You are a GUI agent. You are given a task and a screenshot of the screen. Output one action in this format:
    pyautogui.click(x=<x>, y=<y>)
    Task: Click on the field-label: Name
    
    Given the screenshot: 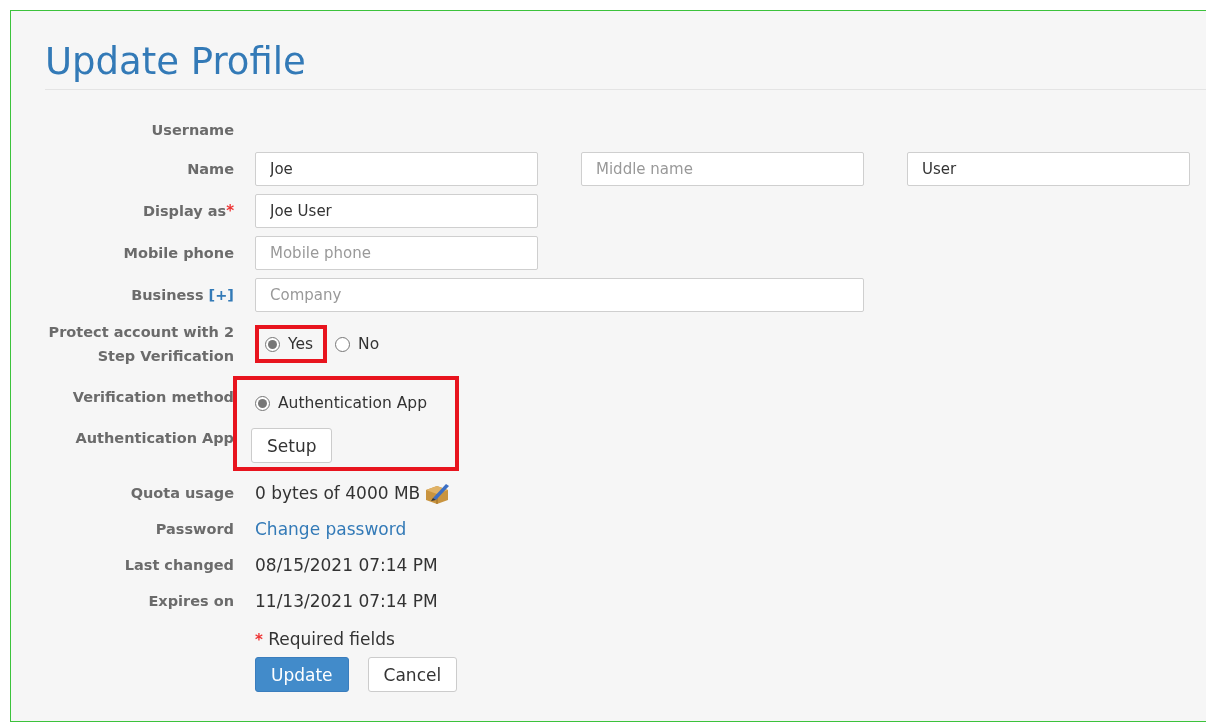 What is the action you would take?
    pyautogui.click(x=210, y=169)
    